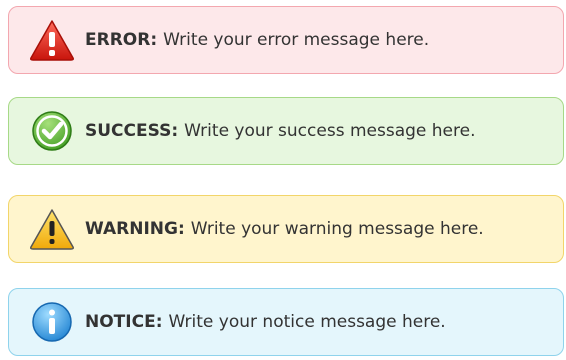 Image resolution: width=566 pixels, height=360 pixels. I want to click on info-circle-icon, so click(52, 322).